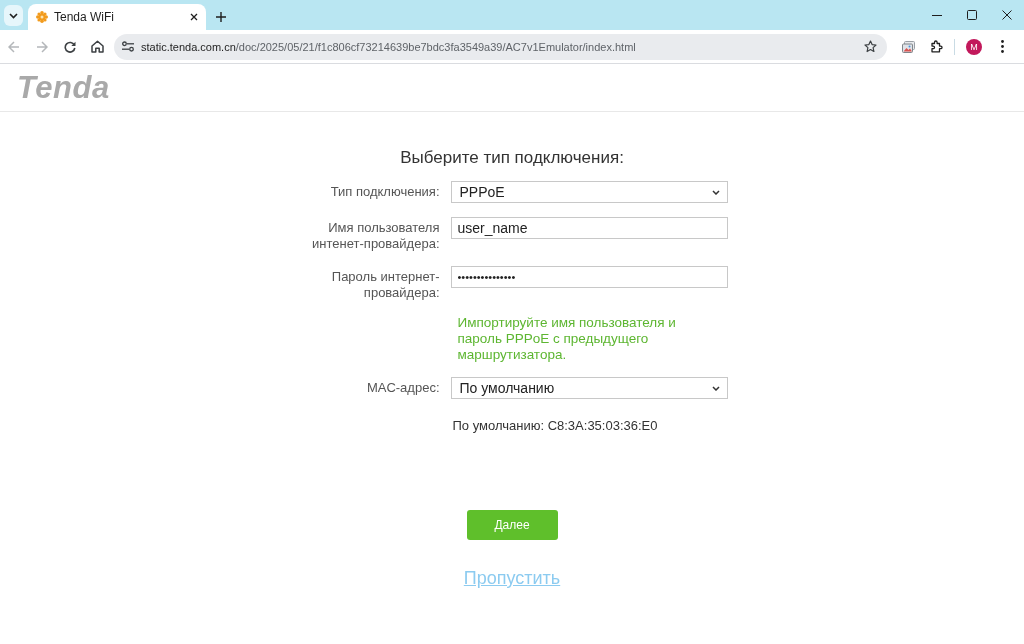 The height and width of the screenshot is (644, 1024). I want to click on maximize-icon, so click(971, 15).